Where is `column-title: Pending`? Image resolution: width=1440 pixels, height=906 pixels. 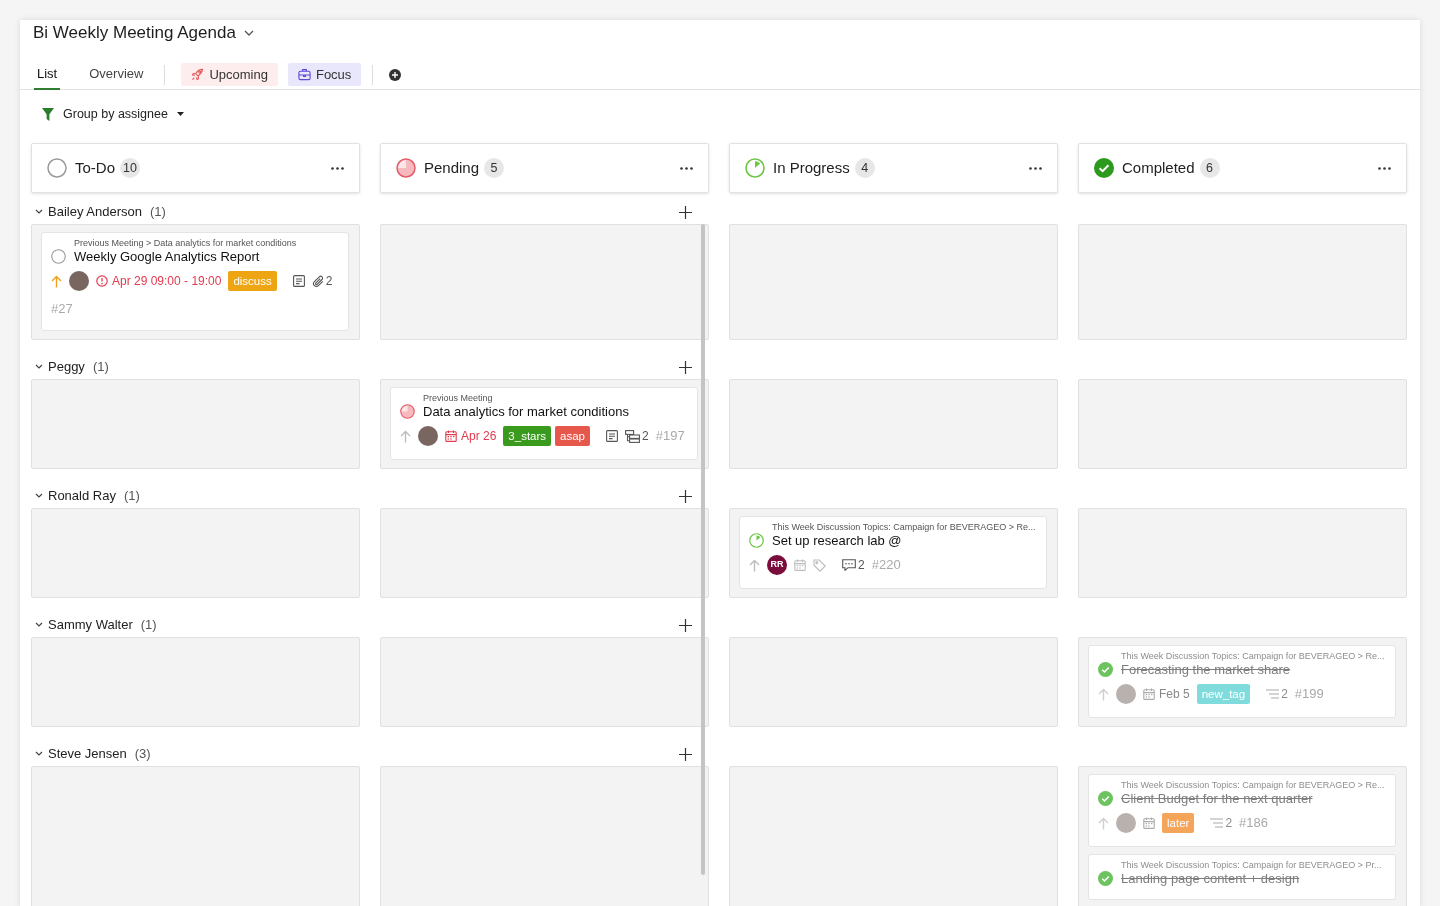 column-title: Pending is located at coordinates (452, 167).